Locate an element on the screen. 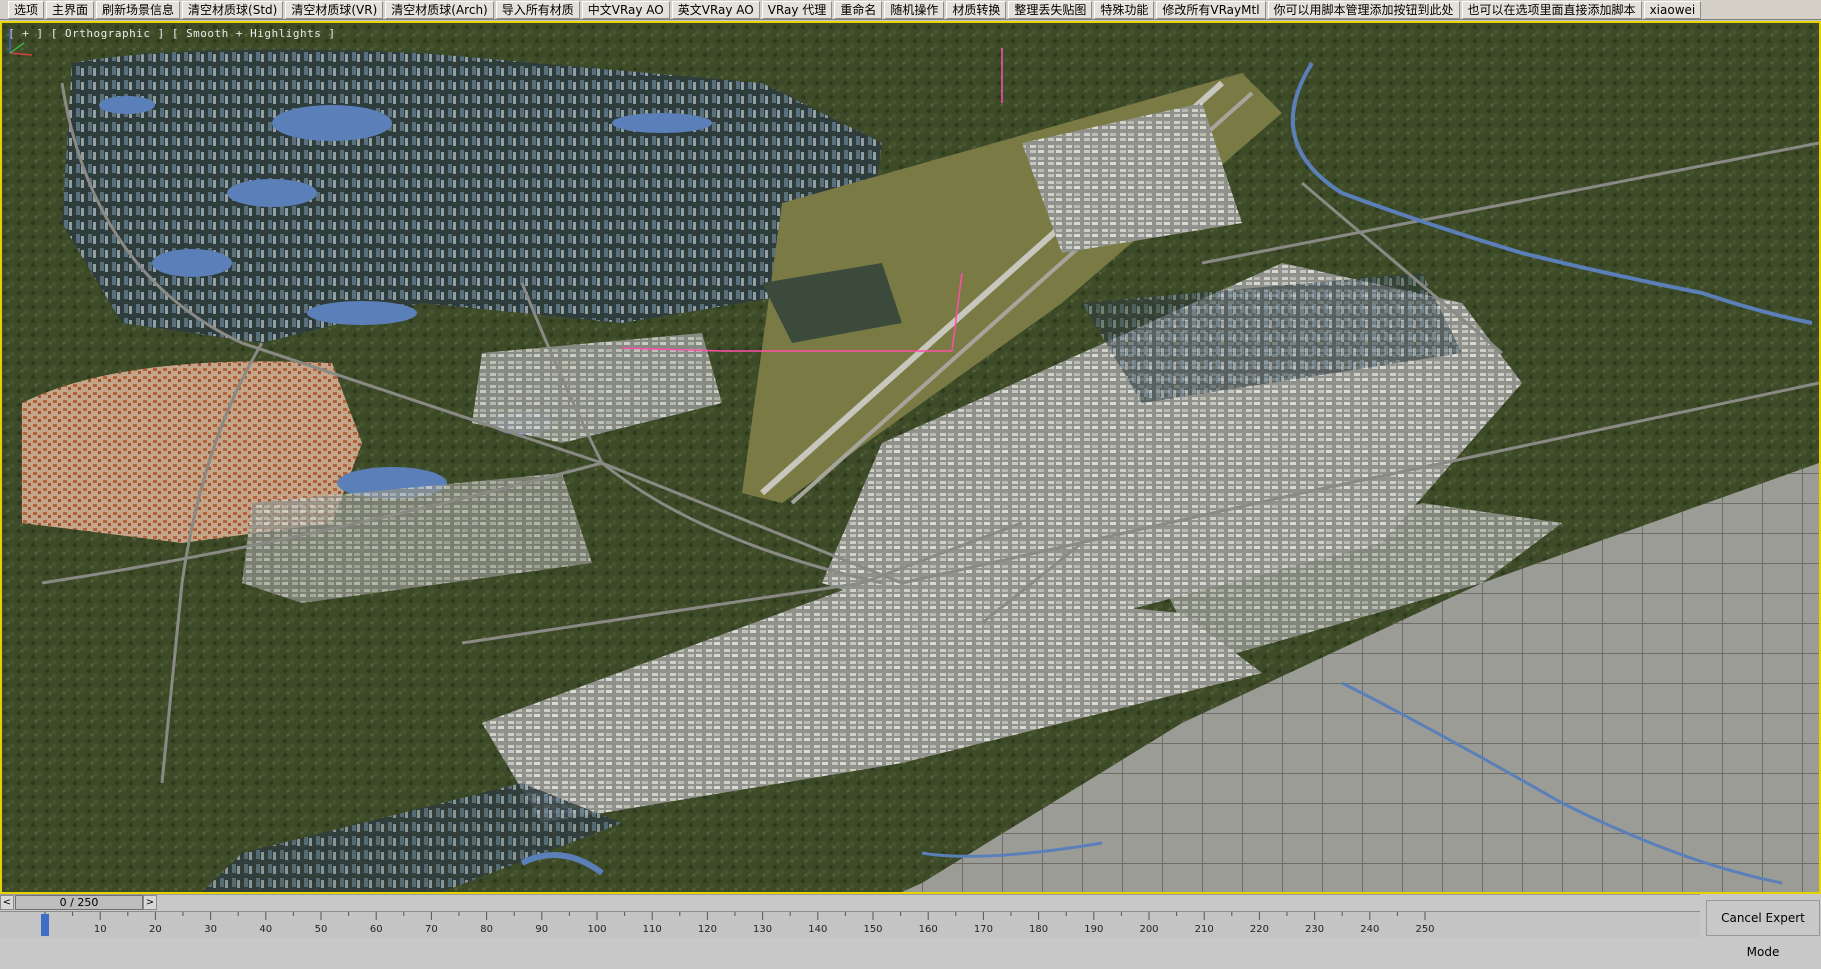 This screenshot has width=1821, height=969. toolbar-button-18: xiaowei is located at coordinates (1672, 9).